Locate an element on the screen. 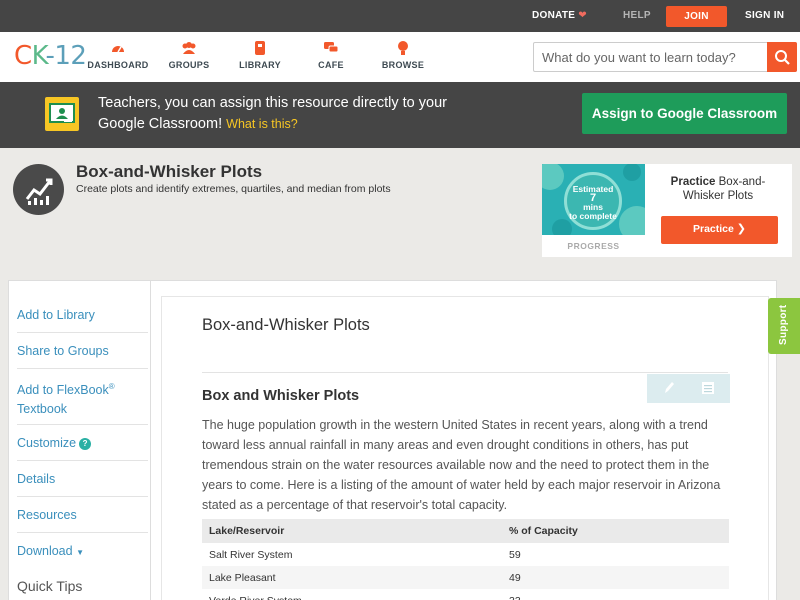 This screenshot has width=800, height=600. table-cell: 33 is located at coordinates (615, 594).